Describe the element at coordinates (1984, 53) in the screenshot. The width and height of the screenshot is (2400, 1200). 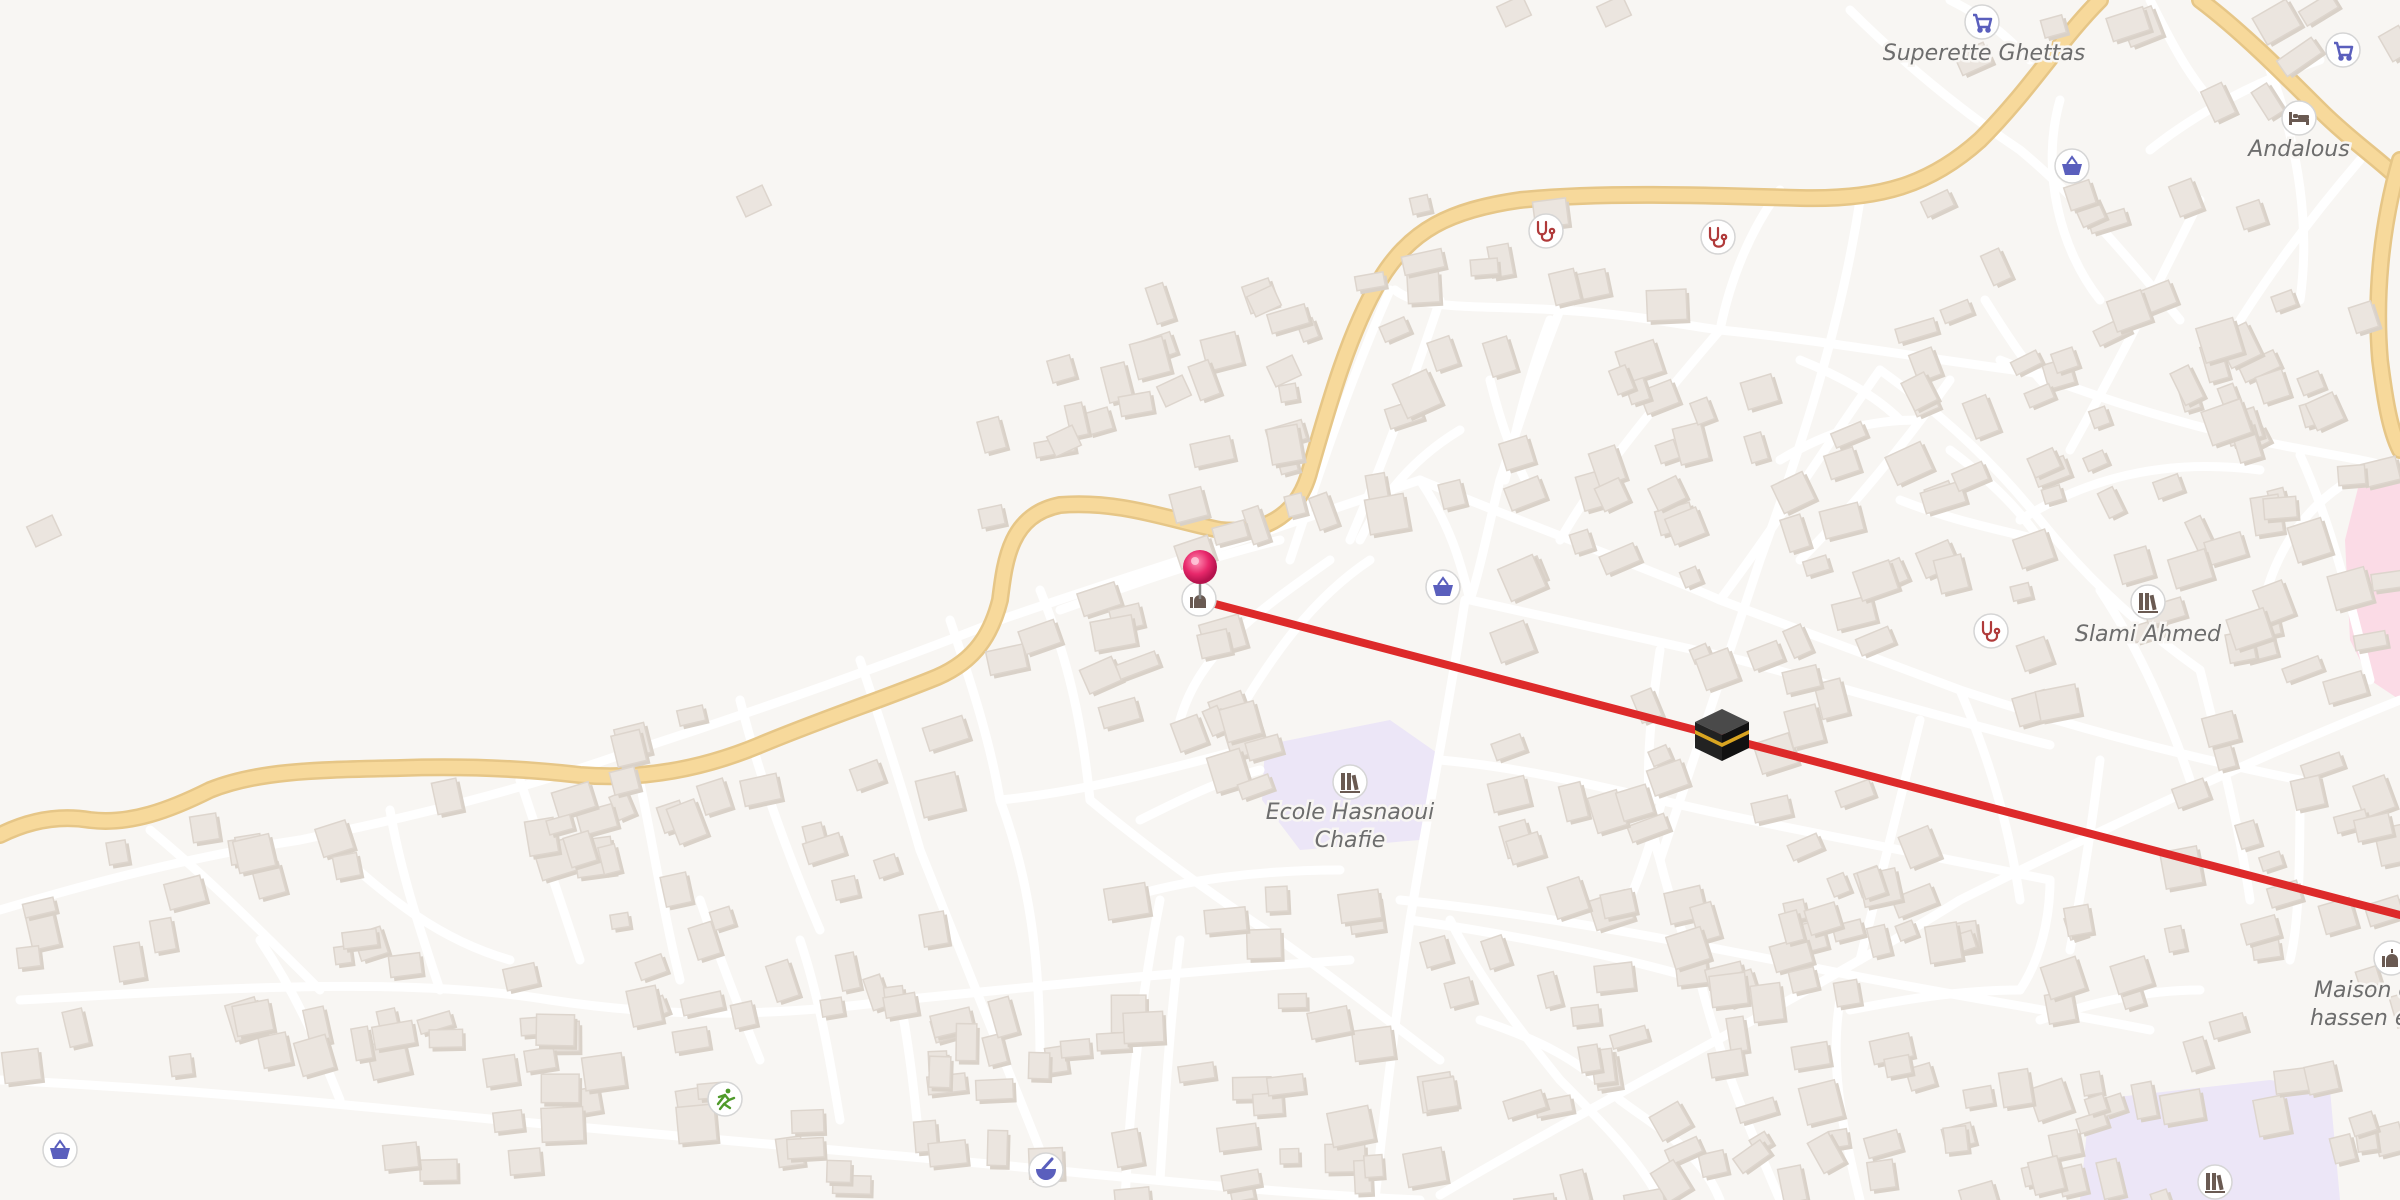
I see `label-superette-ghettas: Superette Ghettas` at that location.